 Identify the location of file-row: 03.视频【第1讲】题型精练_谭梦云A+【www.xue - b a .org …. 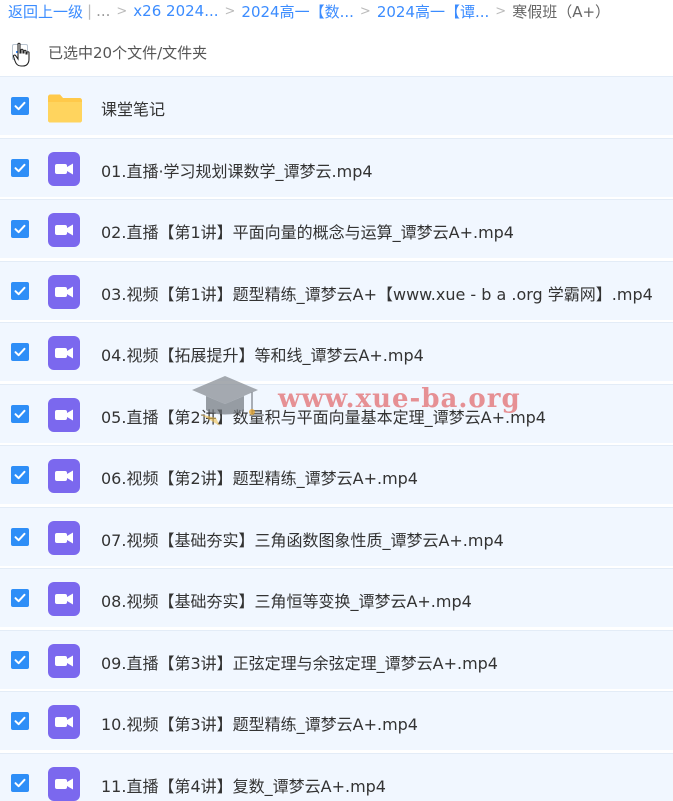
(336, 290).